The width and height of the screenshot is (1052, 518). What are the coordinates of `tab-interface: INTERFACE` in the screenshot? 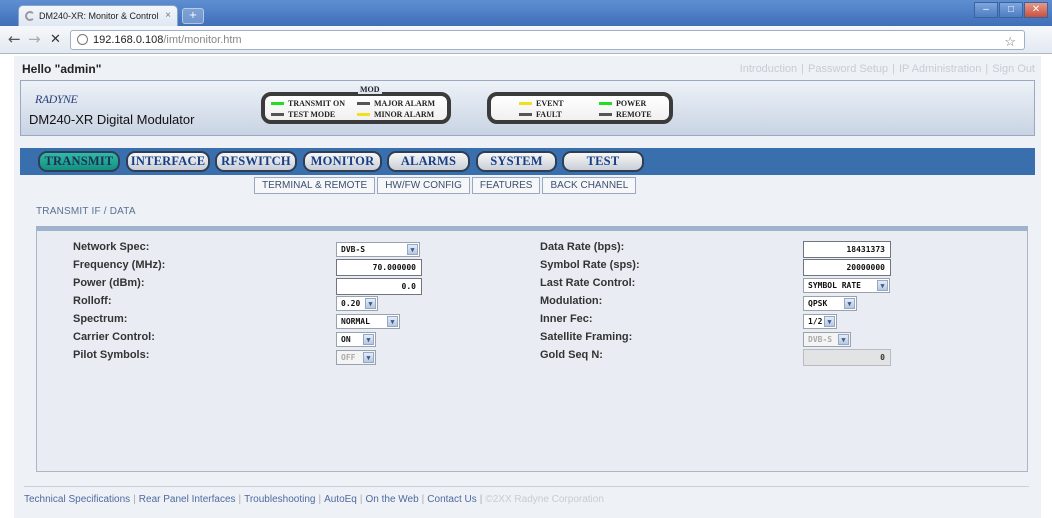 It's located at (168, 161).